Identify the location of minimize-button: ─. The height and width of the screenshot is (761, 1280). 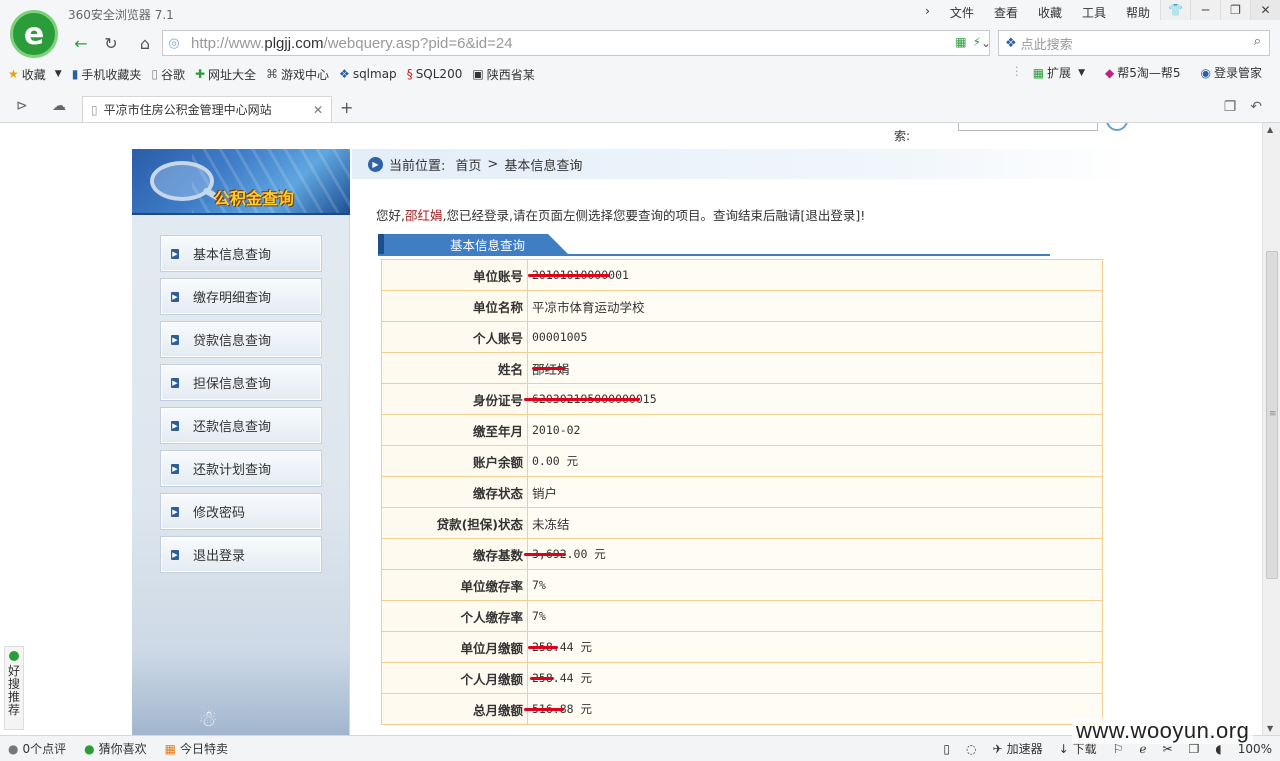
(1205, 10).